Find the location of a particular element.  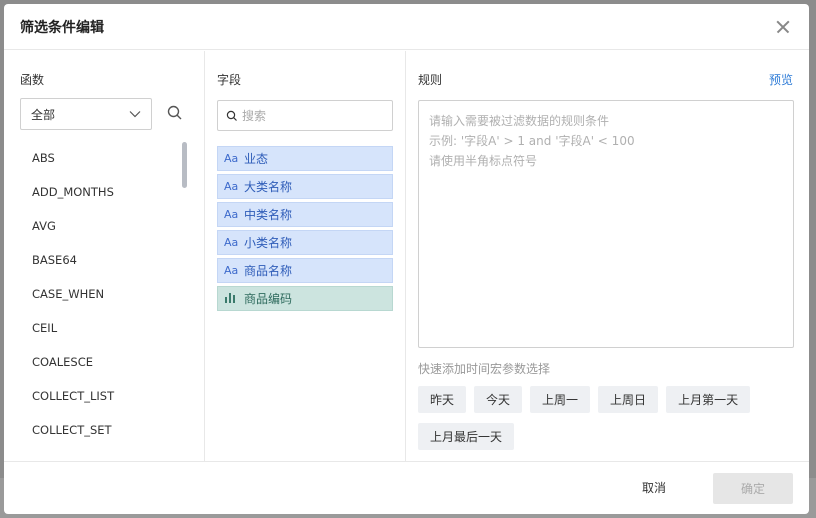

rule-placeholder-line: 请使用半角标点符号 is located at coordinates (483, 161).